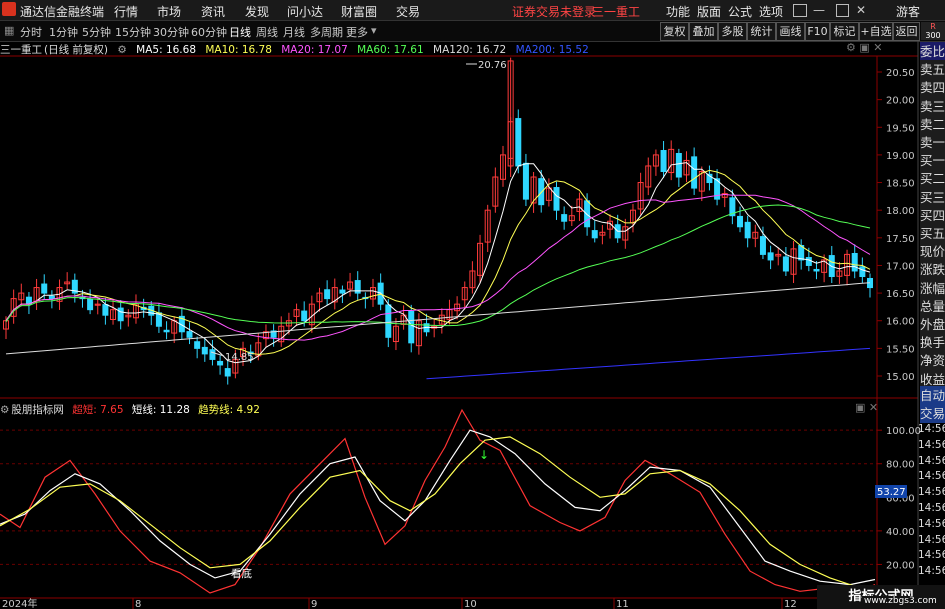 Image resolution: width=945 pixels, height=609 pixels. Describe the element at coordinates (239, 357) in the screenshot. I see `low-marker: 14.85` at that location.